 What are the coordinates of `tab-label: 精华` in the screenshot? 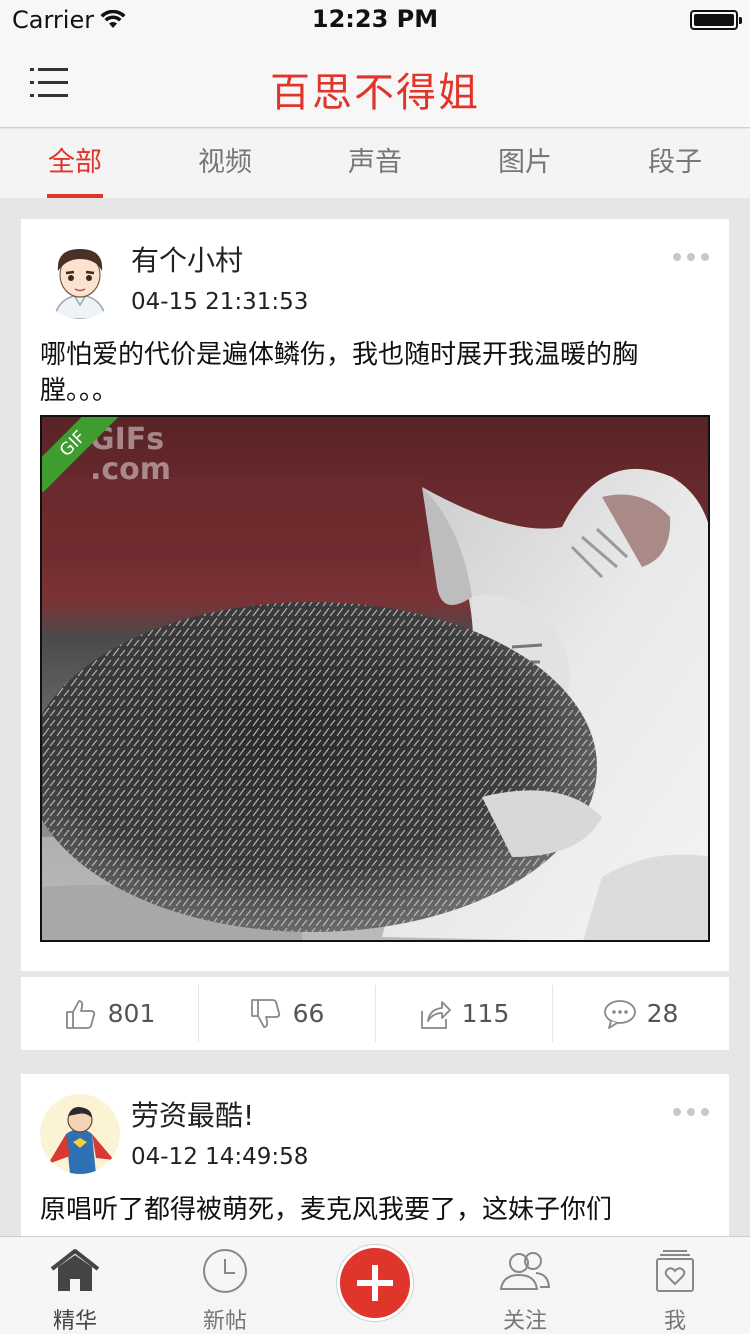 It's located at (74, 1321).